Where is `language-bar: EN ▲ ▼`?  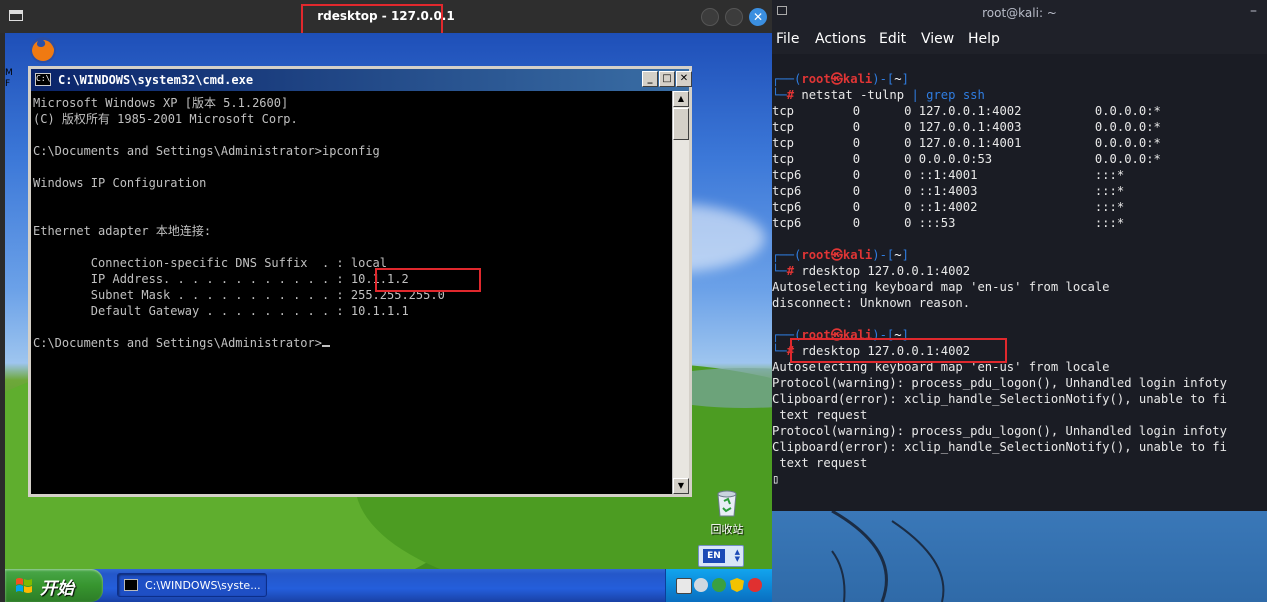 language-bar: EN ▲ ▼ is located at coordinates (721, 556).